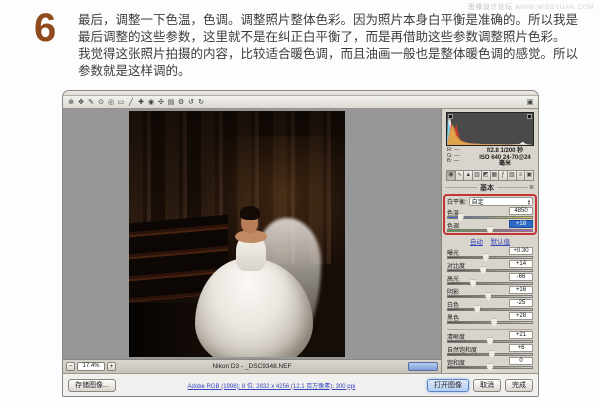 This screenshot has width=600, height=408. I want to click on color-sampler-tool-icon: ⊙, so click(101, 102).